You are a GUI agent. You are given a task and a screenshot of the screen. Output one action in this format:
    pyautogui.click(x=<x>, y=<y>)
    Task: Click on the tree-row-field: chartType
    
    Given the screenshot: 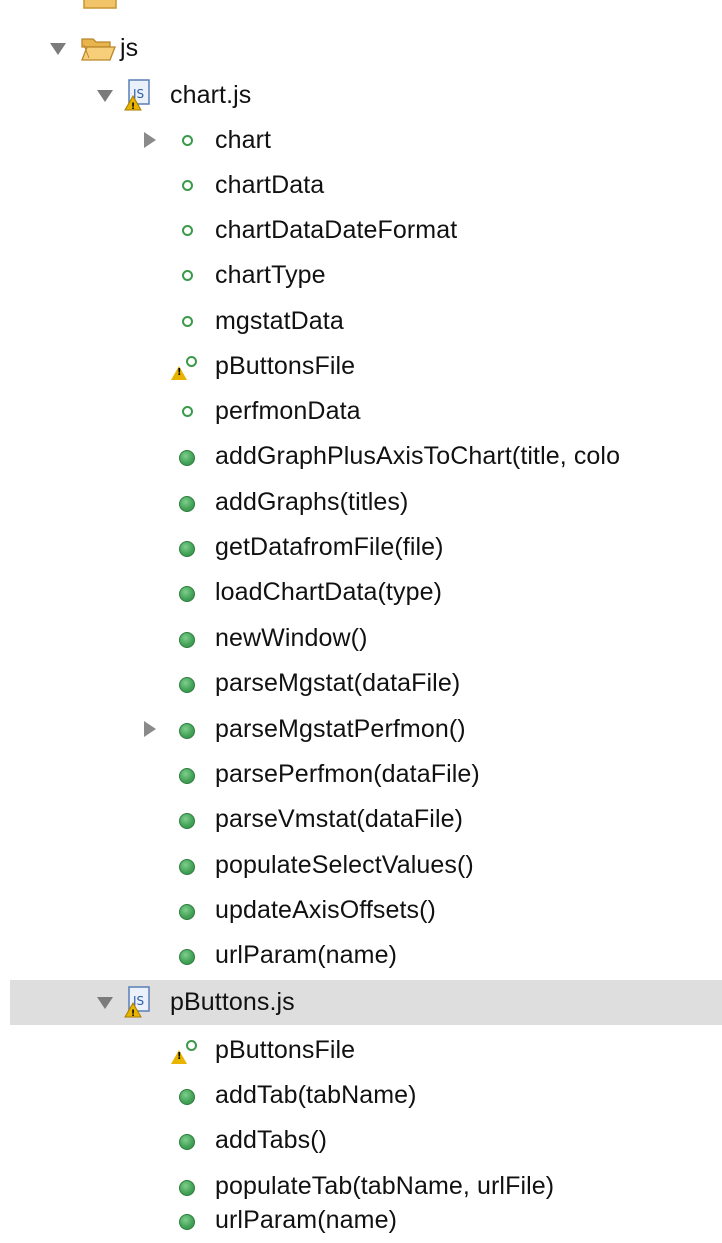 What is the action you would take?
    pyautogui.click(x=361, y=275)
    